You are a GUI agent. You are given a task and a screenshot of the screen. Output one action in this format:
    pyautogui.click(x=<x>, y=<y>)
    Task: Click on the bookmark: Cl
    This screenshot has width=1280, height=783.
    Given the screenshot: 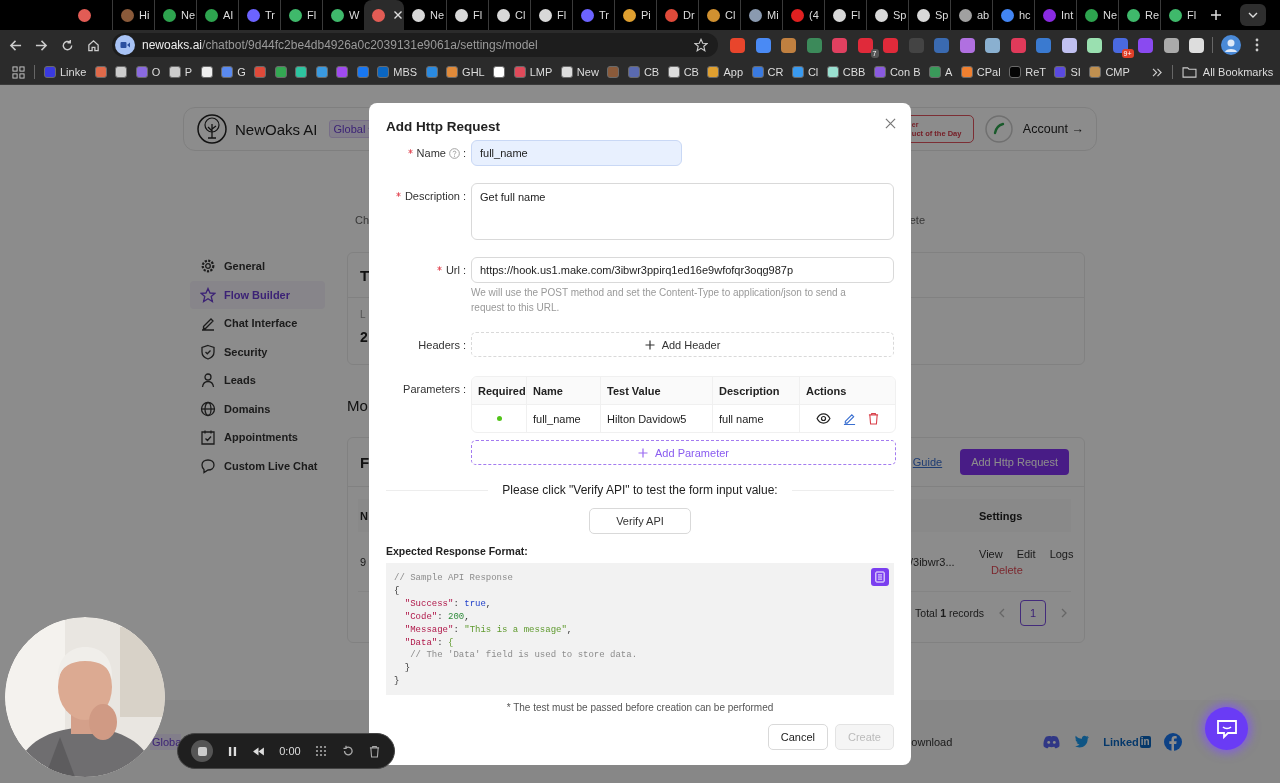 What is the action you would take?
    pyautogui.click(x=805, y=72)
    